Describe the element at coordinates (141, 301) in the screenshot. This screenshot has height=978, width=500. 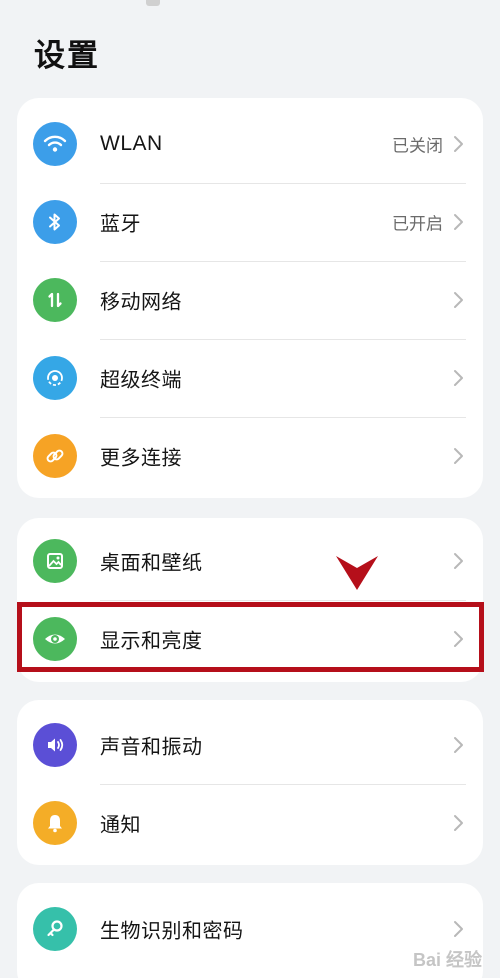
I see `settings-item-label: 移动网络` at that location.